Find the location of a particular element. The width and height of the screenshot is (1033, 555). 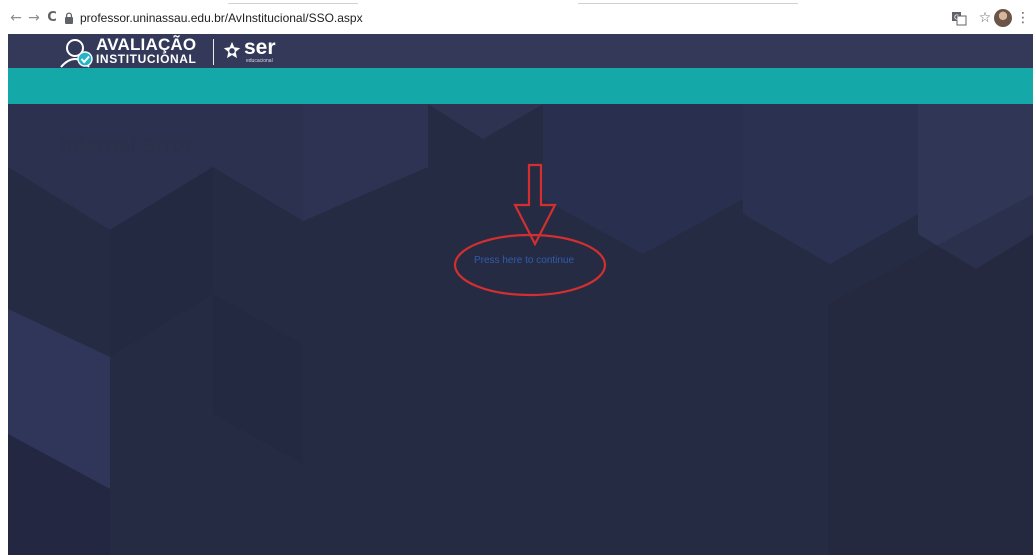

menu-icon: ⋮ is located at coordinates (1023, 18).